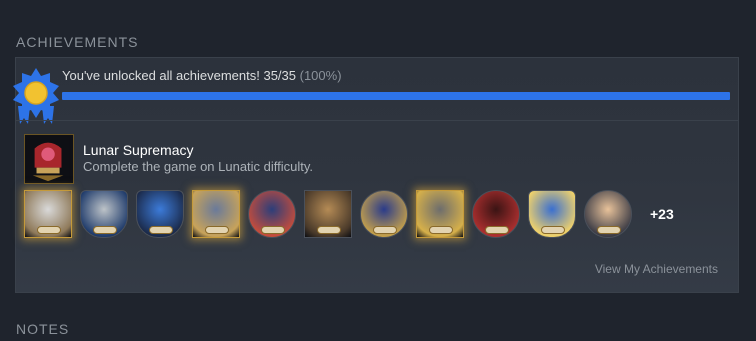  Describe the element at coordinates (48, 214) in the screenshot. I see `achievement-icon-knight` at that location.